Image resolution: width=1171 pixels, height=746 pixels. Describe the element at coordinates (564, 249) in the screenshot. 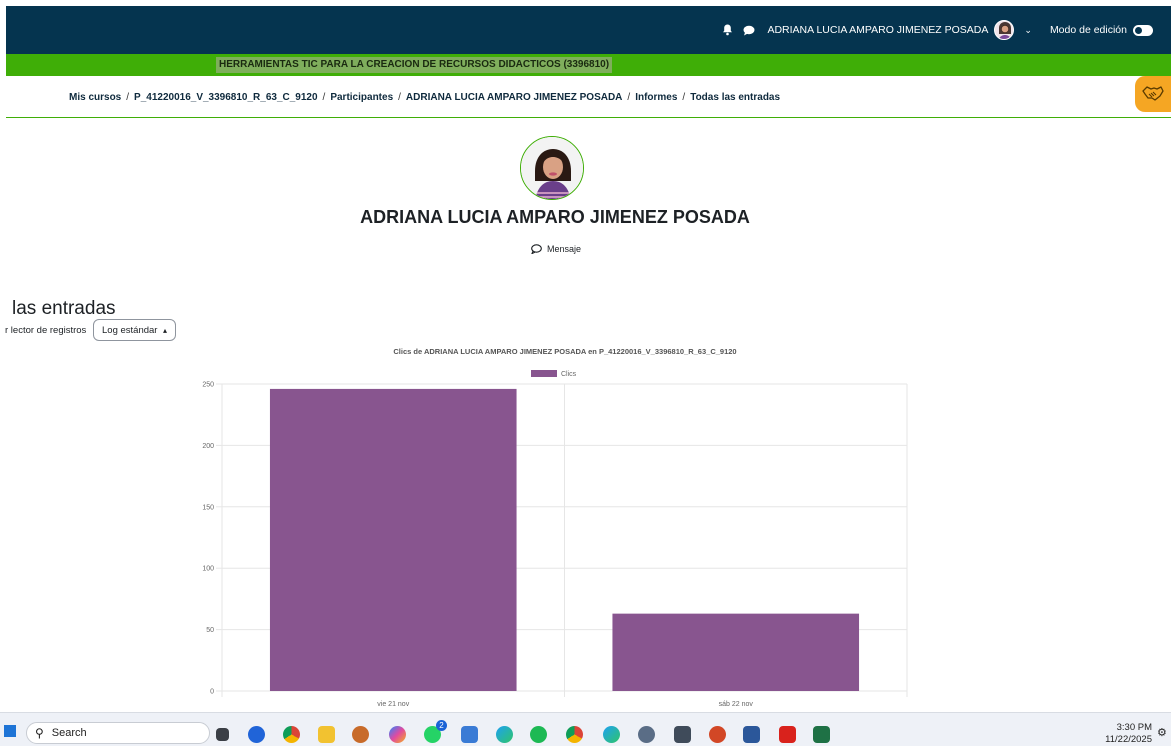

I see `message-label: Mensaje` at that location.